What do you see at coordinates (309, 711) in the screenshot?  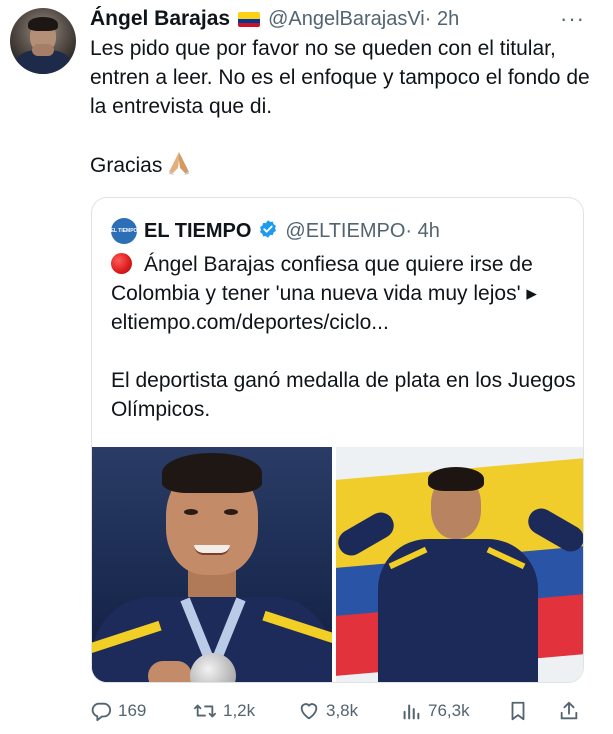 I see `heart-icon` at bounding box center [309, 711].